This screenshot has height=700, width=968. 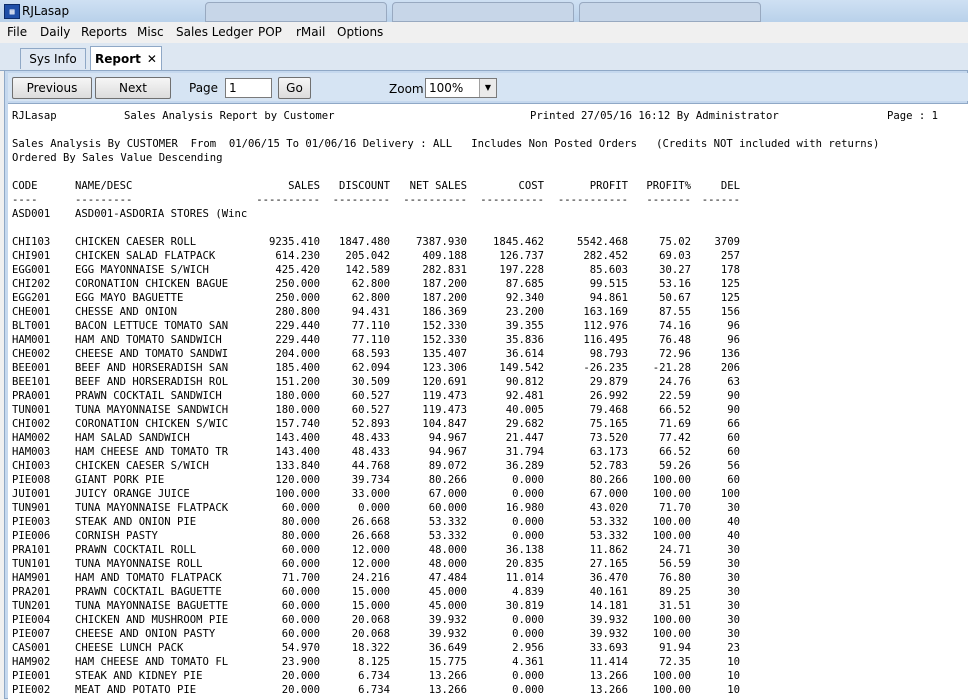 What do you see at coordinates (152, 59) in the screenshot?
I see `close-icon: ✕` at bounding box center [152, 59].